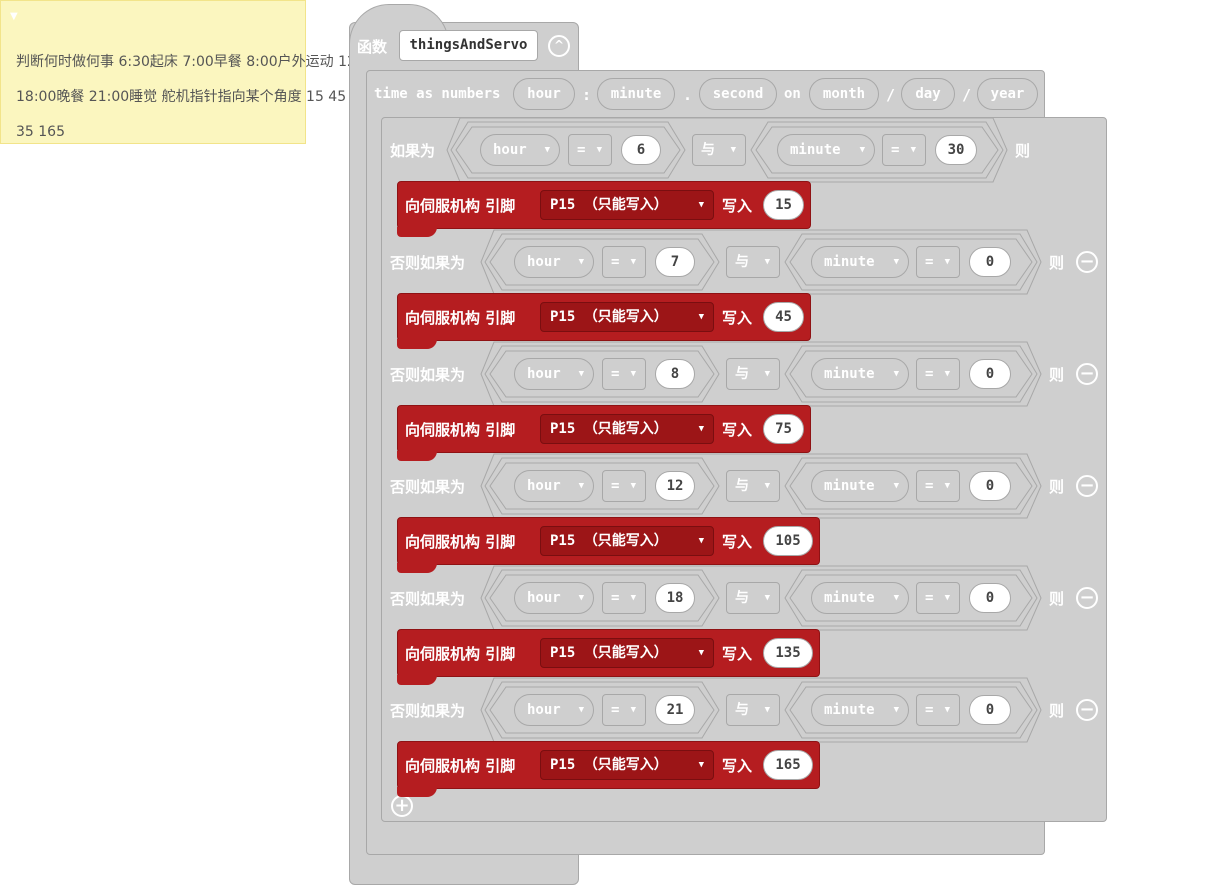  What do you see at coordinates (641, 150) in the screenshot?
I see `hour-value-input: 6` at bounding box center [641, 150].